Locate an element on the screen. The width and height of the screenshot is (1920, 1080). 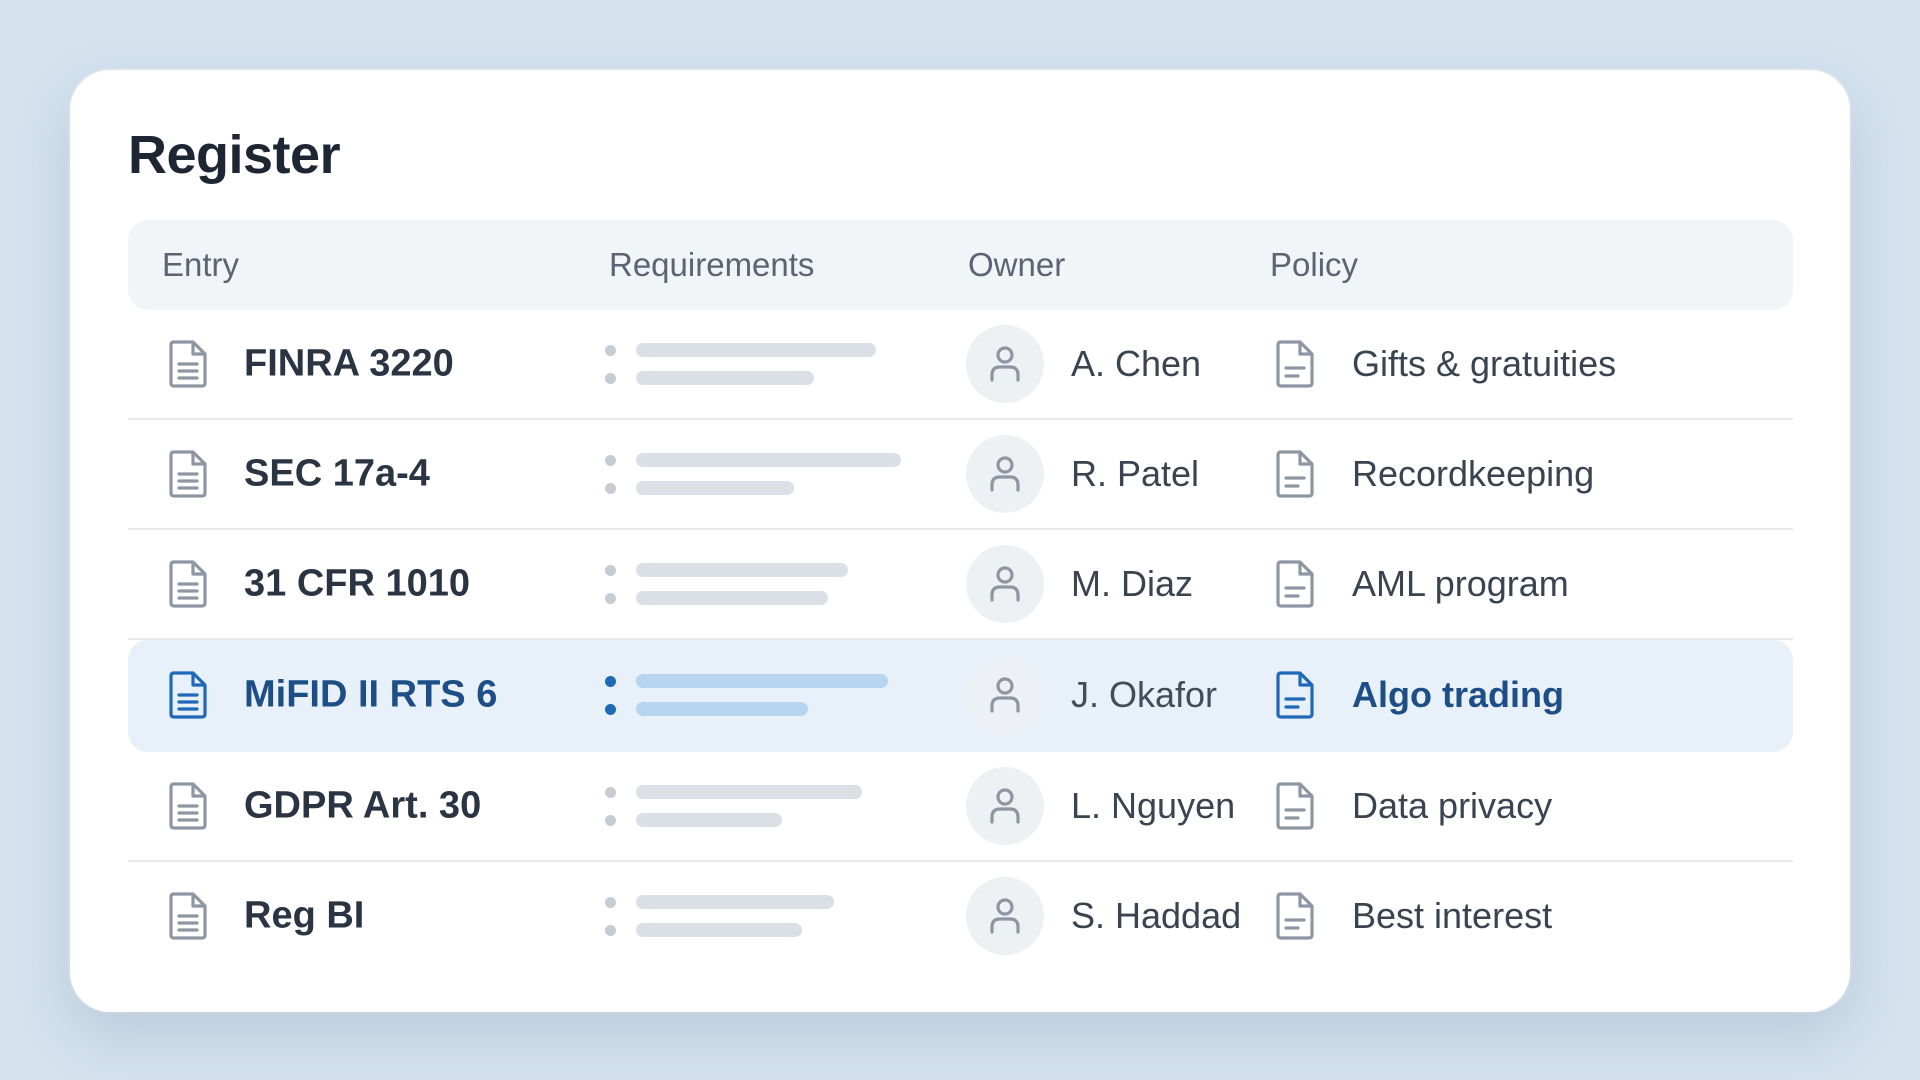
entry-name: MiFID II RTS 6 is located at coordinates (370, 695).